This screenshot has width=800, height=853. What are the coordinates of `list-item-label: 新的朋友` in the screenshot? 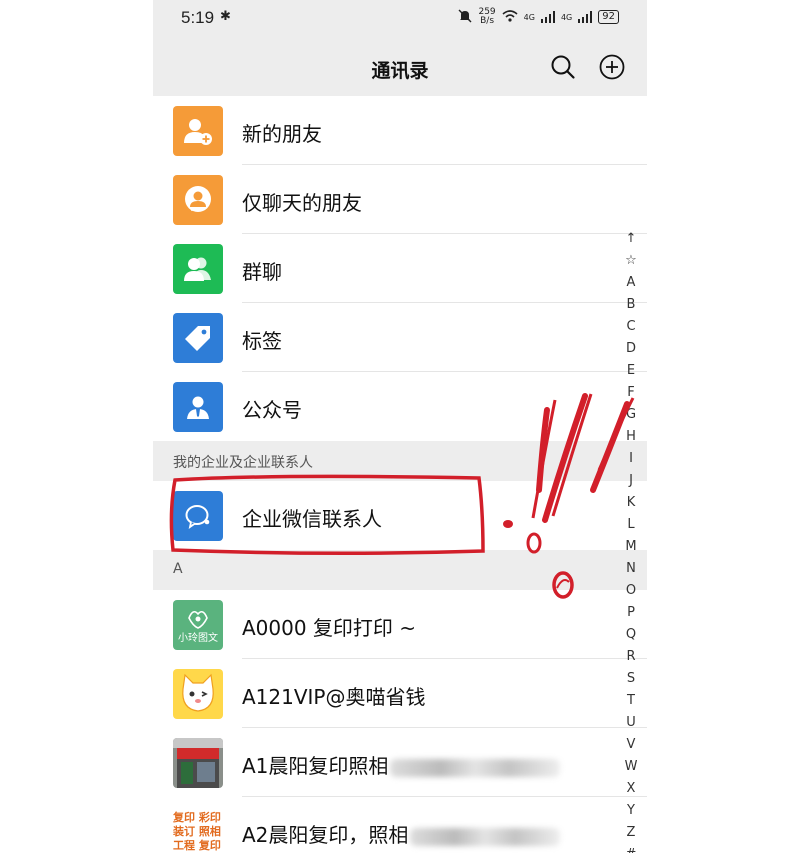 It's located at (282, 134).